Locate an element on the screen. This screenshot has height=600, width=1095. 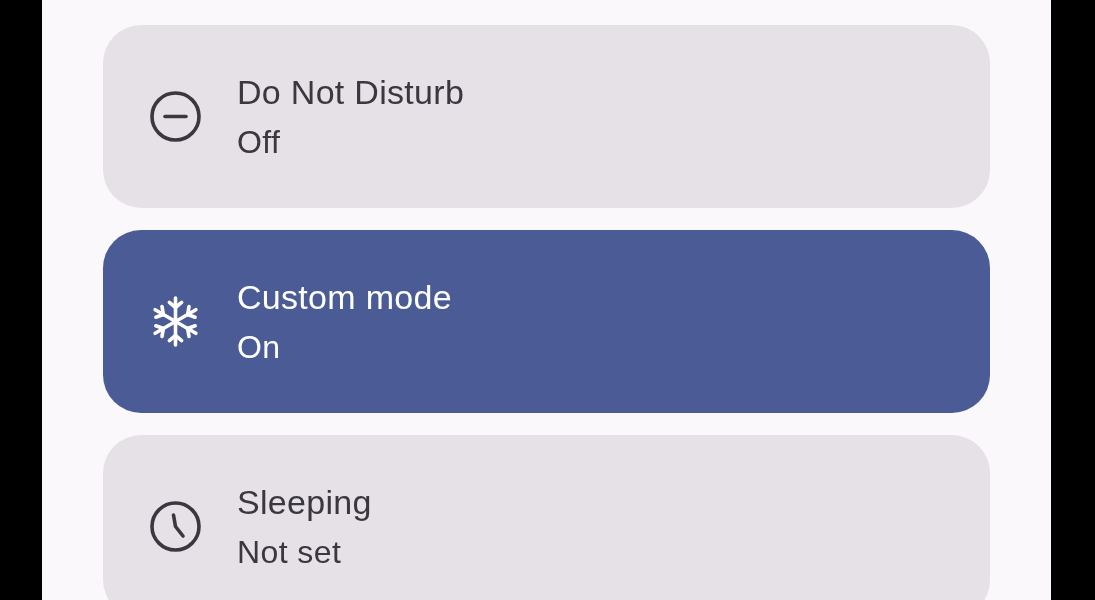
mode-title: Sleeping is located at coordinates (304, 502).